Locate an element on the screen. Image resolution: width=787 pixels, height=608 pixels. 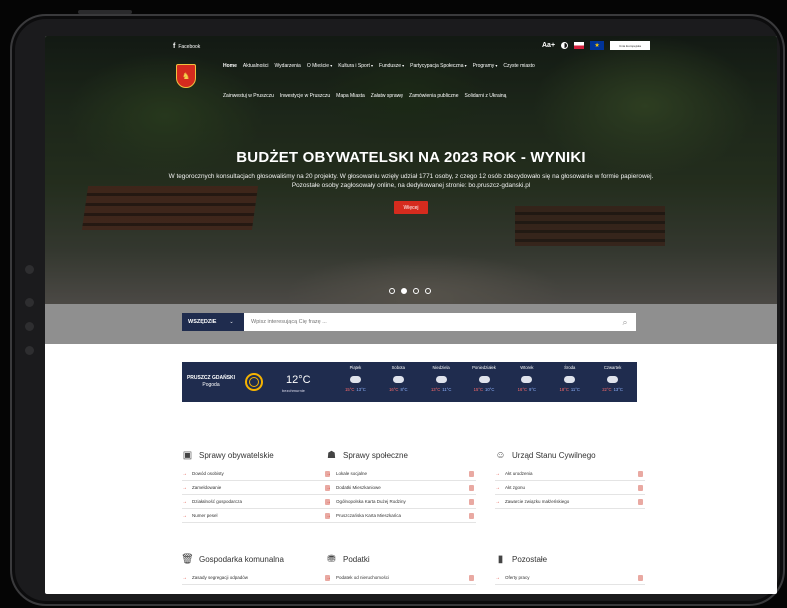
forecast-day: Sobota 16°C 8°C is located at coordinates (398, 382).